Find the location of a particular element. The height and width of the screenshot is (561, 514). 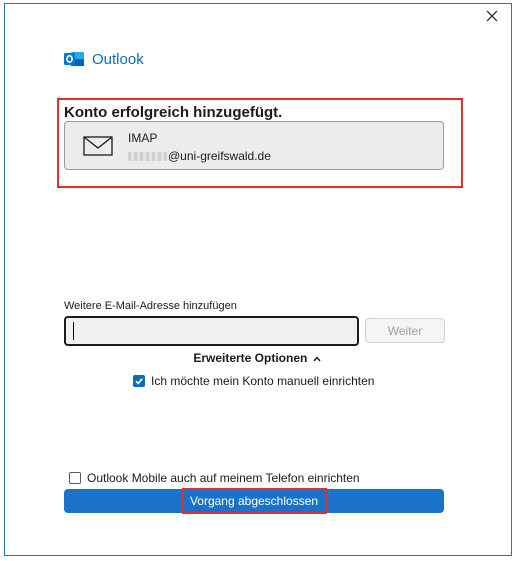

account-card: IMAP @uni-greifswald.de is located at coordinates (254, 145).